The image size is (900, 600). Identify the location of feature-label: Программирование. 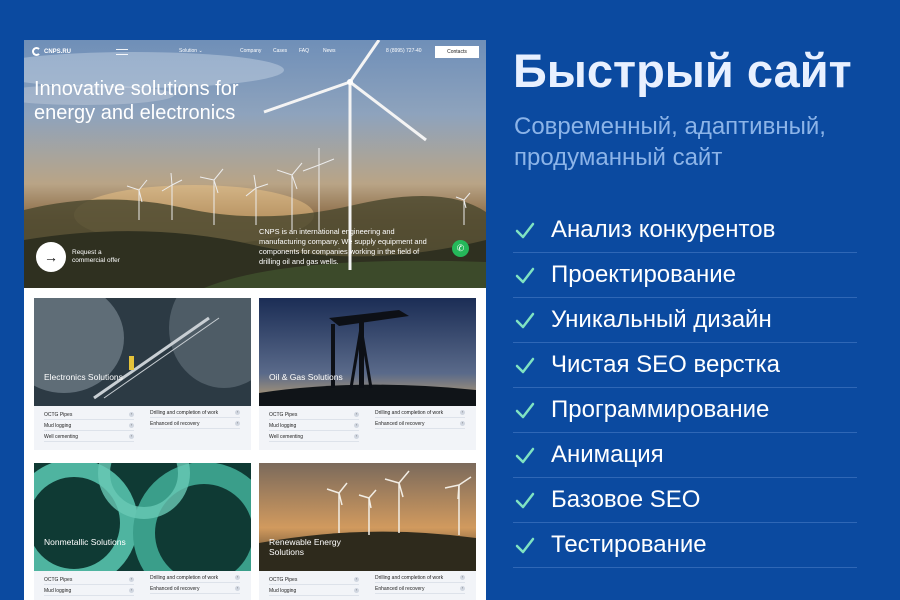
(660, 409).